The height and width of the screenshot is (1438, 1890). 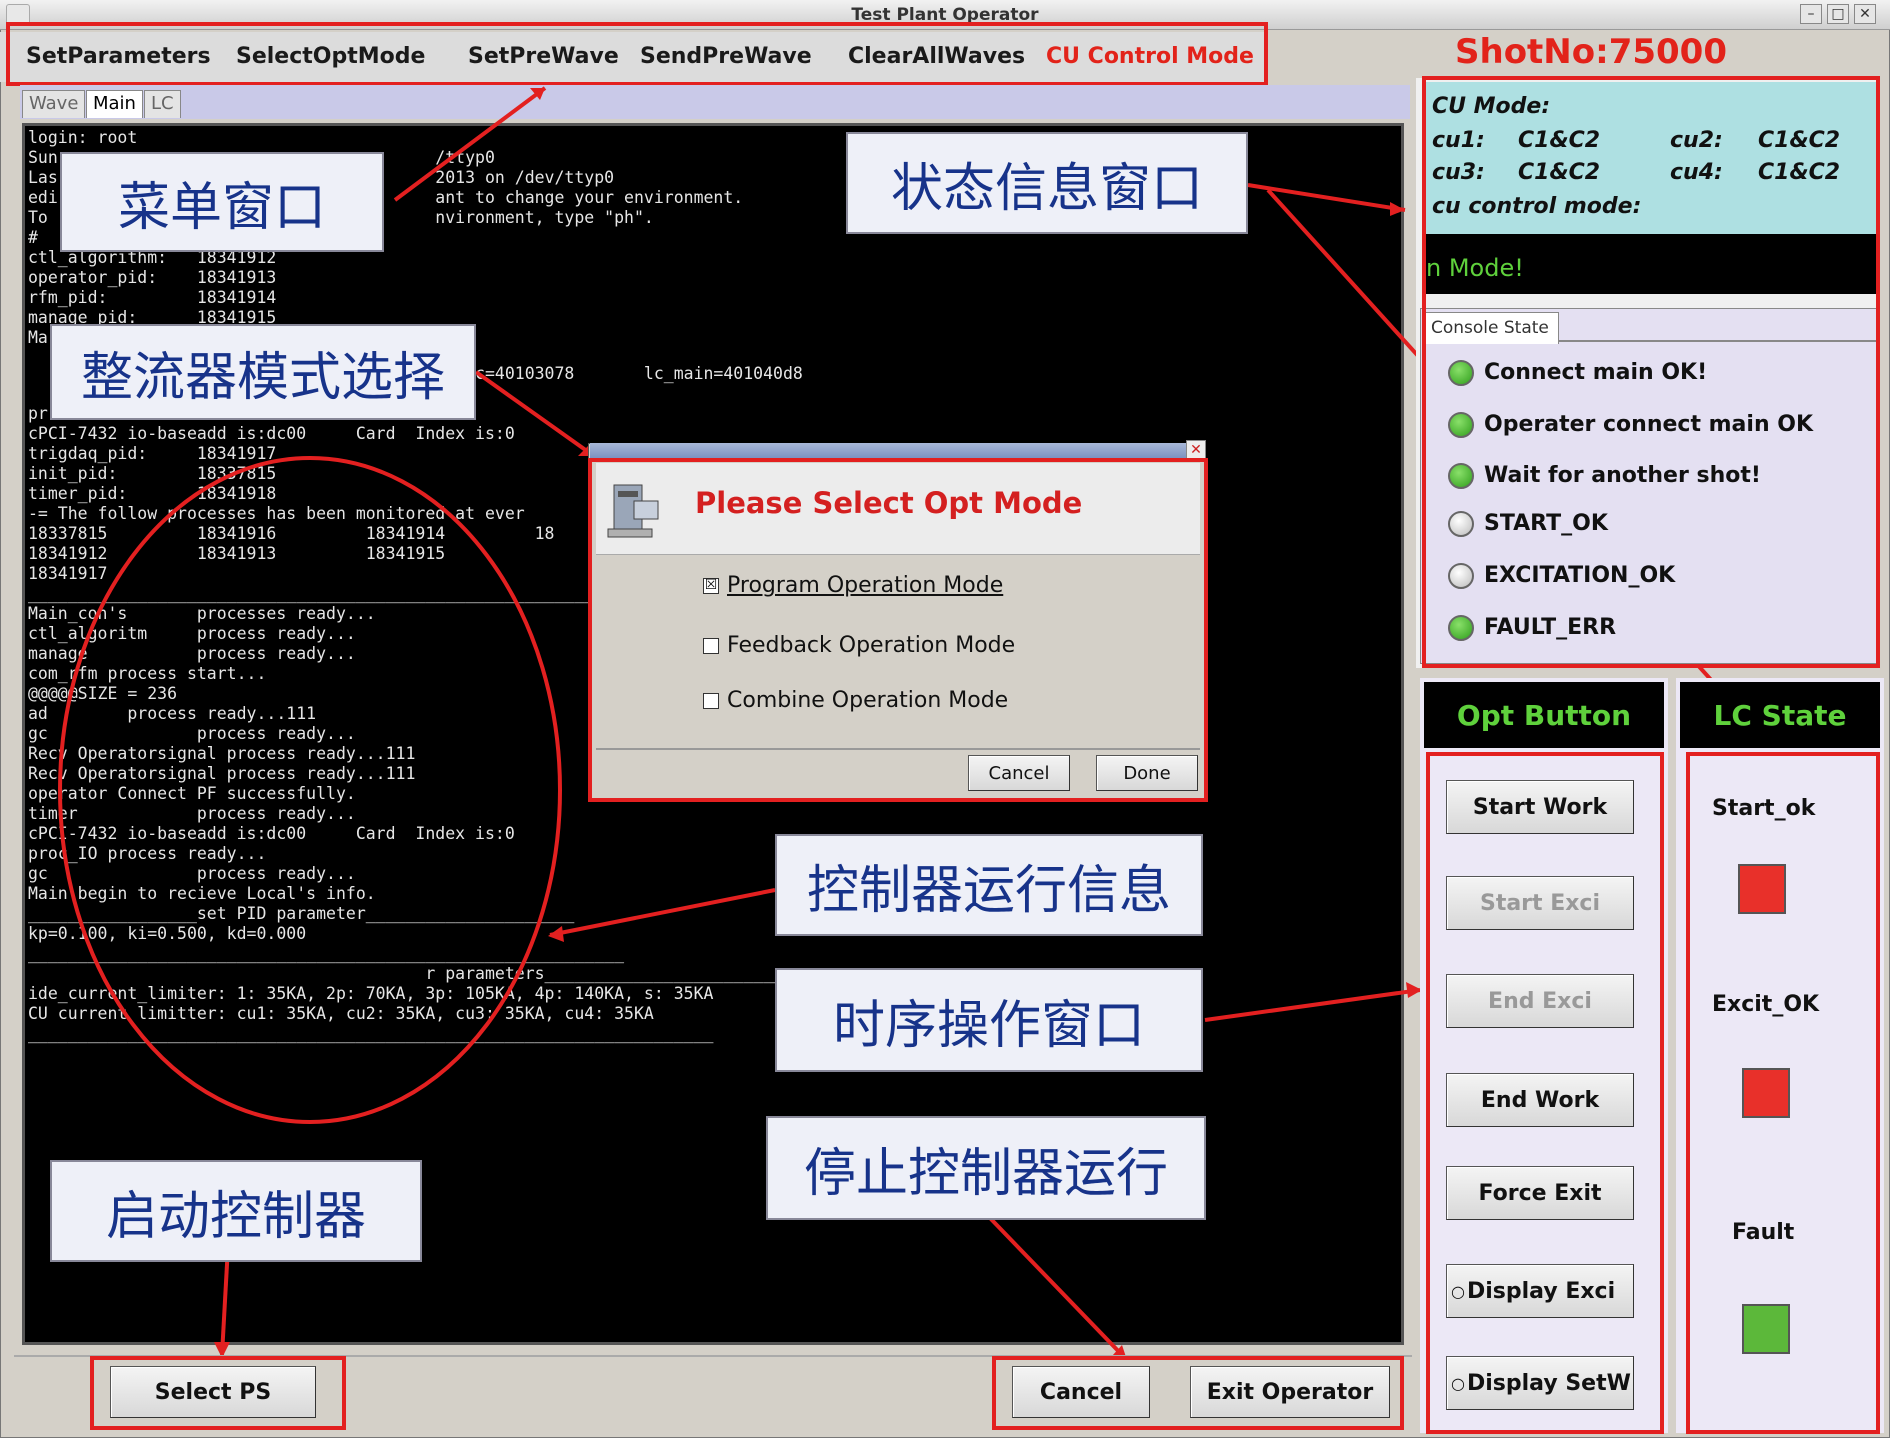 I want to click on annotation-start-controller: 启动控制器, so click(x=236, y=1211).